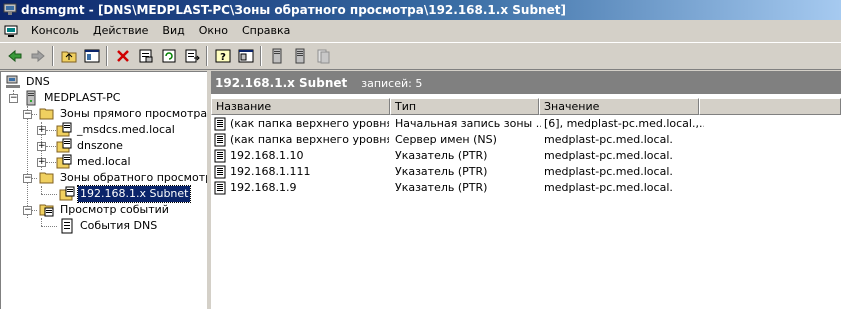  I want to click on menu-console: Консоль, so click(55, 31).